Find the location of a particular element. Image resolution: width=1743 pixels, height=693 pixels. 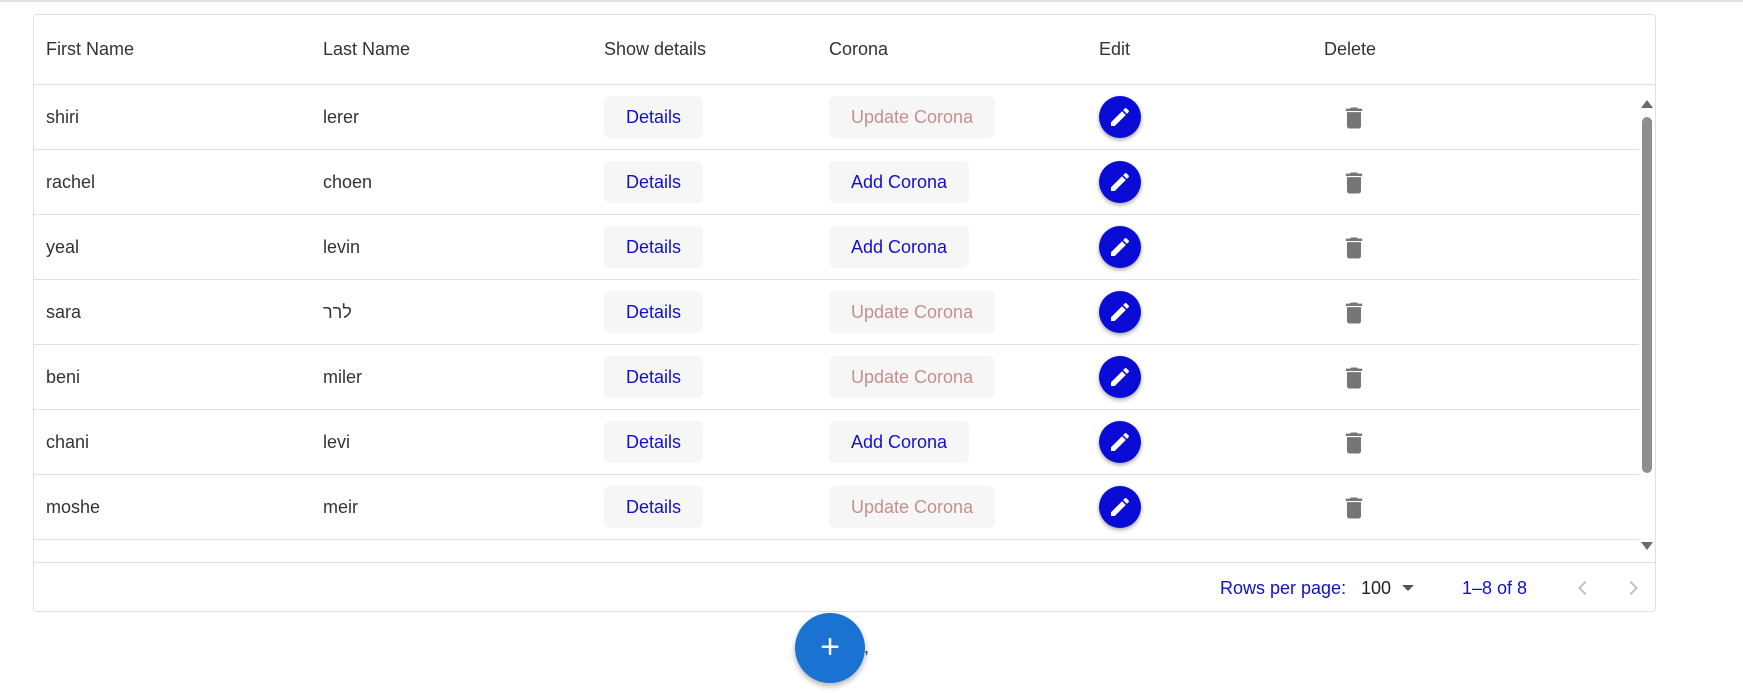

table-row: shiri lerer Details Update Corona is located at coordinates (836, 117).